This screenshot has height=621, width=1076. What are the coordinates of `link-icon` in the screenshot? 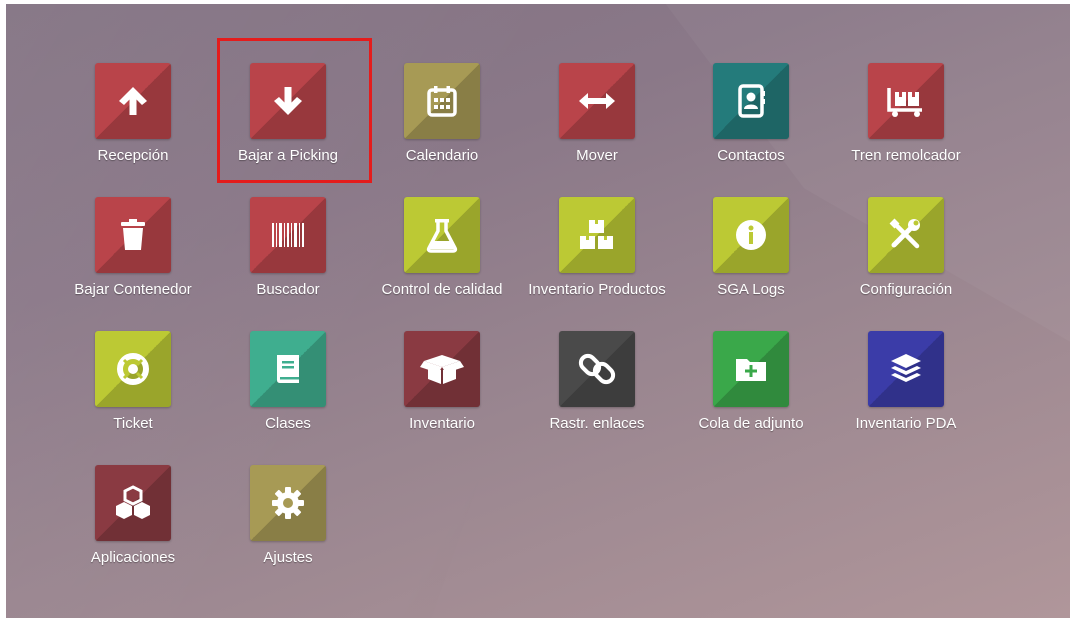 It's located at (597, 369).